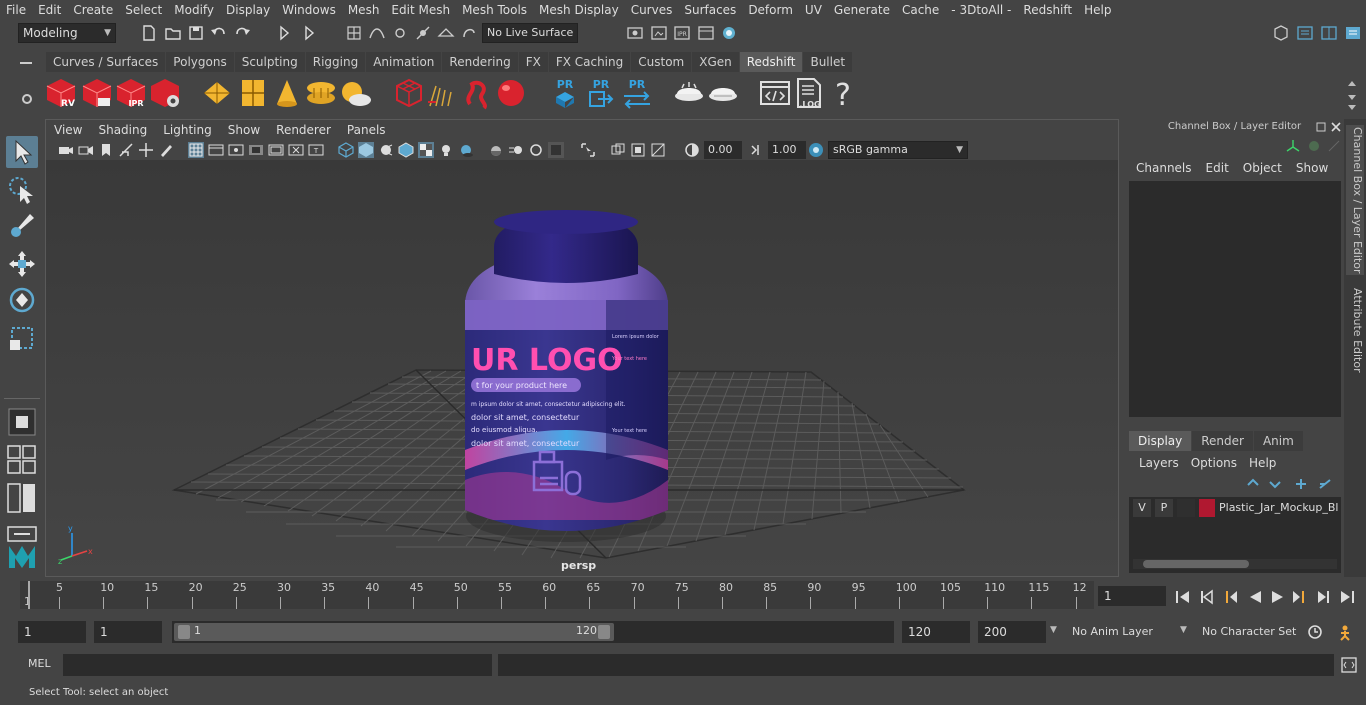 The height and width of the screenshot is (705, 1366). Describe the element at coordinates (26, 63) in the screenshot. I see `shelf-menu-icon` at that location.